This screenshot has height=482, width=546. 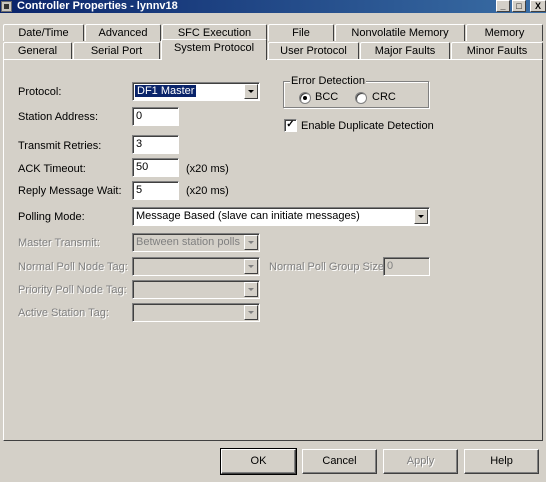 I want to click on maximize-button: □, so click(x=519, y=6).